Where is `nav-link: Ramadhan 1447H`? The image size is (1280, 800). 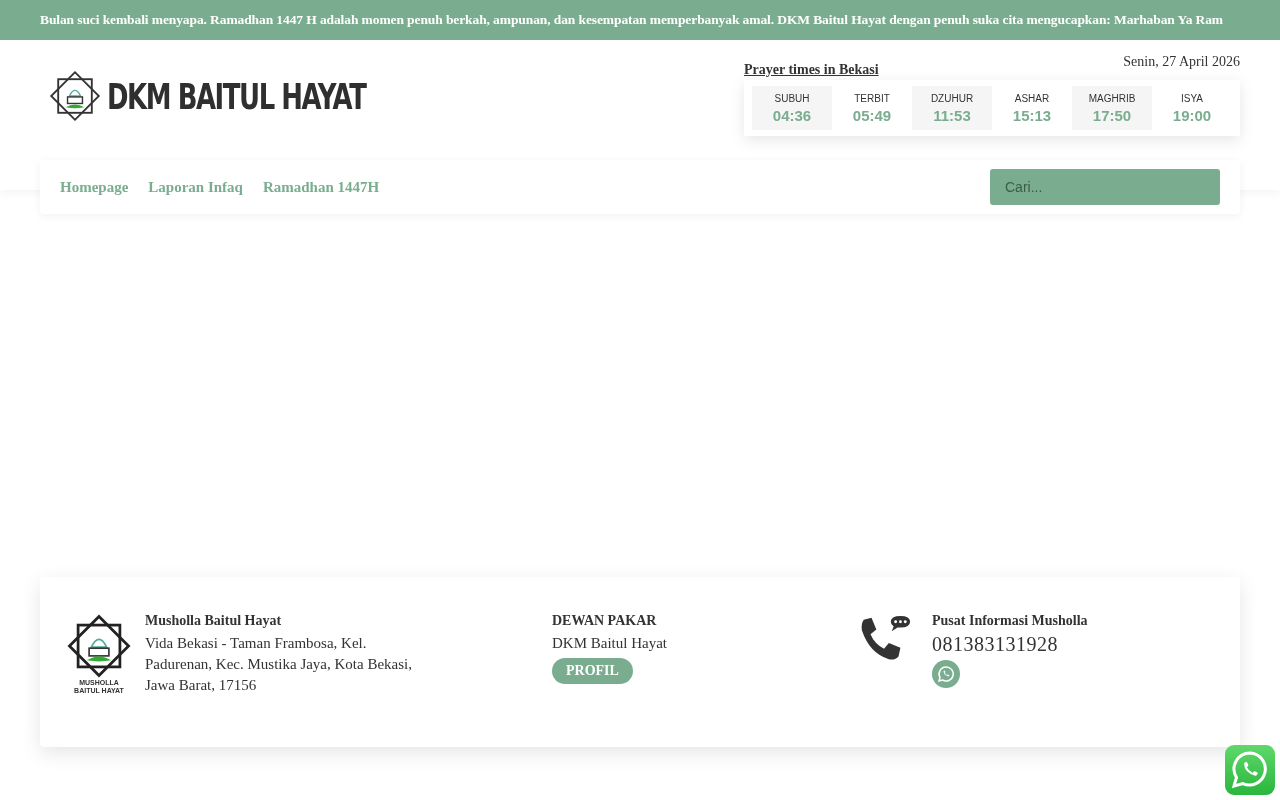 nav-link: Ramadhan 1447H is located at coordinates (321, 187).